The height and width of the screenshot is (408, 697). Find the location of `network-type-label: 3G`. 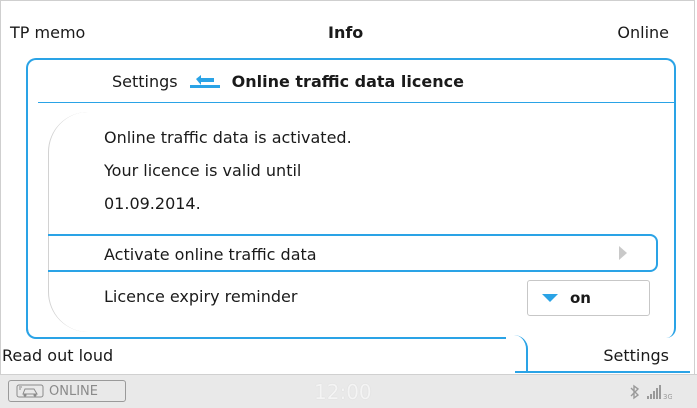

network-type-label: 3G is located at coordinates (667, 397).